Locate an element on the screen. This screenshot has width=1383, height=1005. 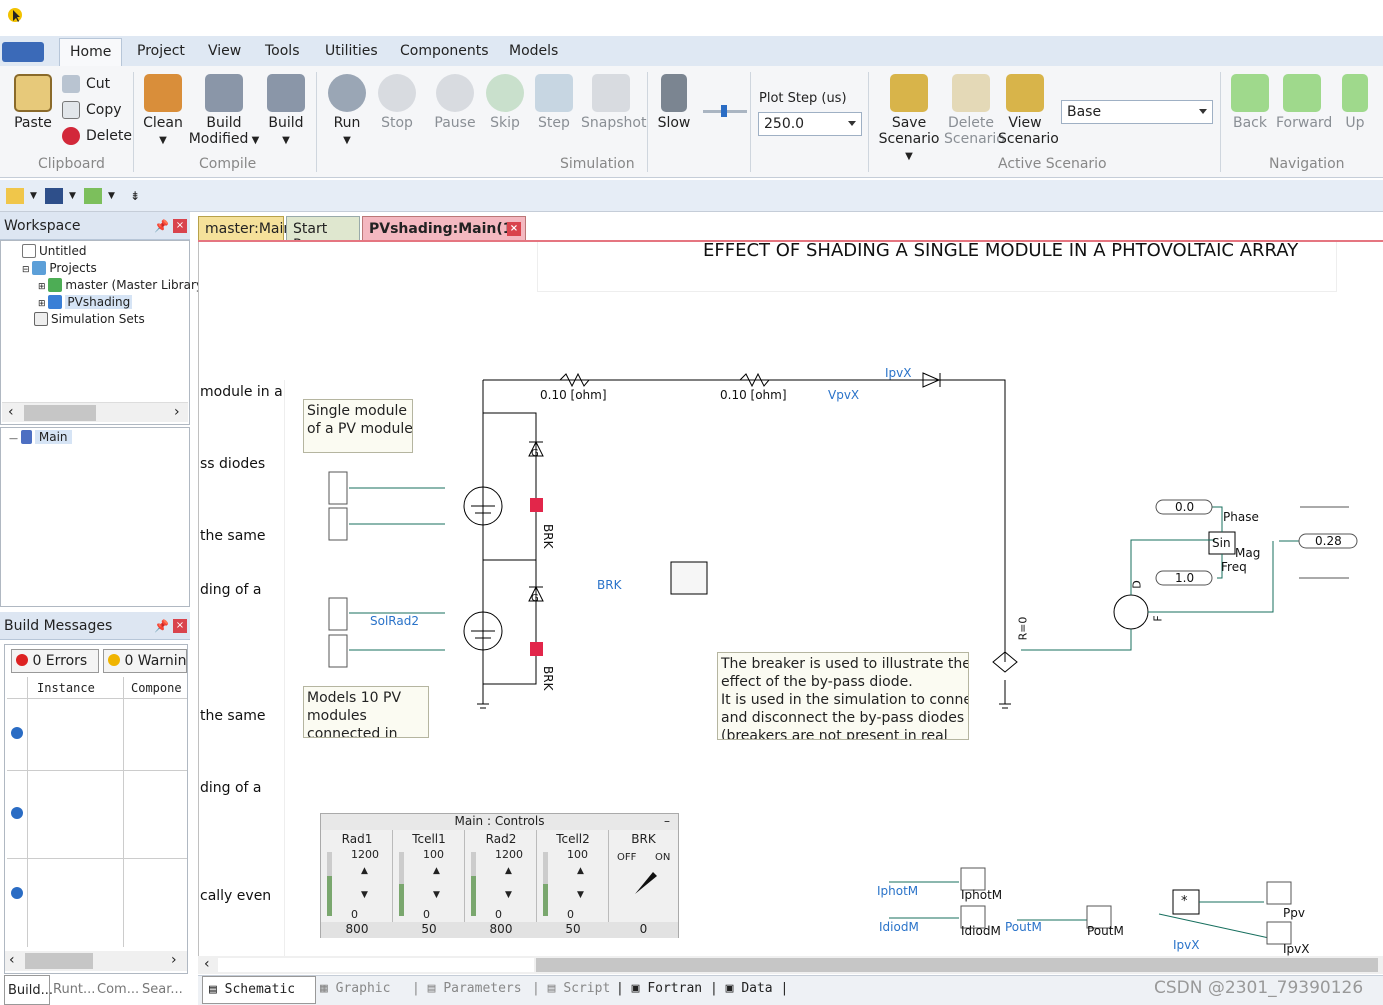
customize-toolbar-icon: ⇟ is located at coordinates (135, 196).